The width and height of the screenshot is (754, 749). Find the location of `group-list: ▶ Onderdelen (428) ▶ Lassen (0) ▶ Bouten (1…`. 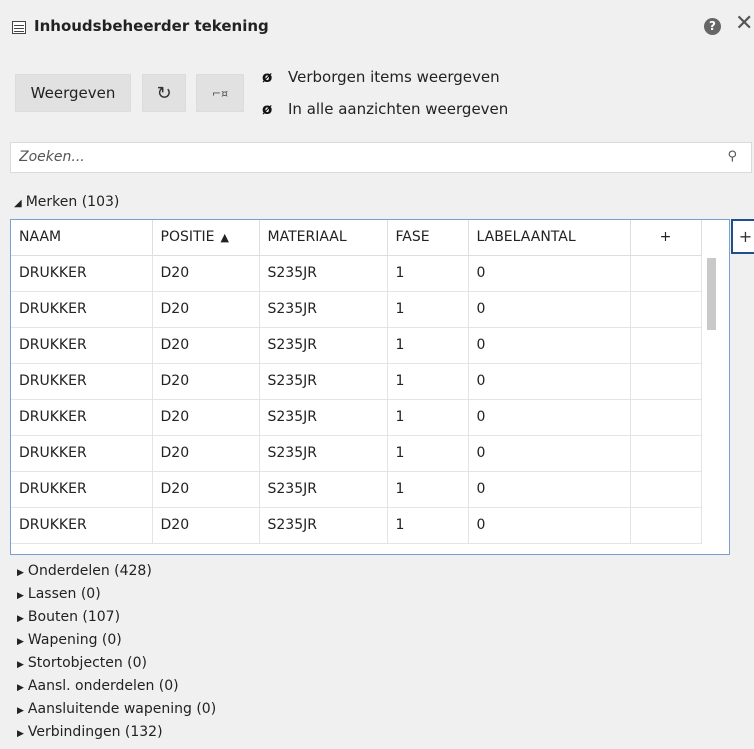

group-list: ▶ Onderdelen (428) ▶ Lassen (0) ▶ Bouten (1… is located at coordinates (116, 653).